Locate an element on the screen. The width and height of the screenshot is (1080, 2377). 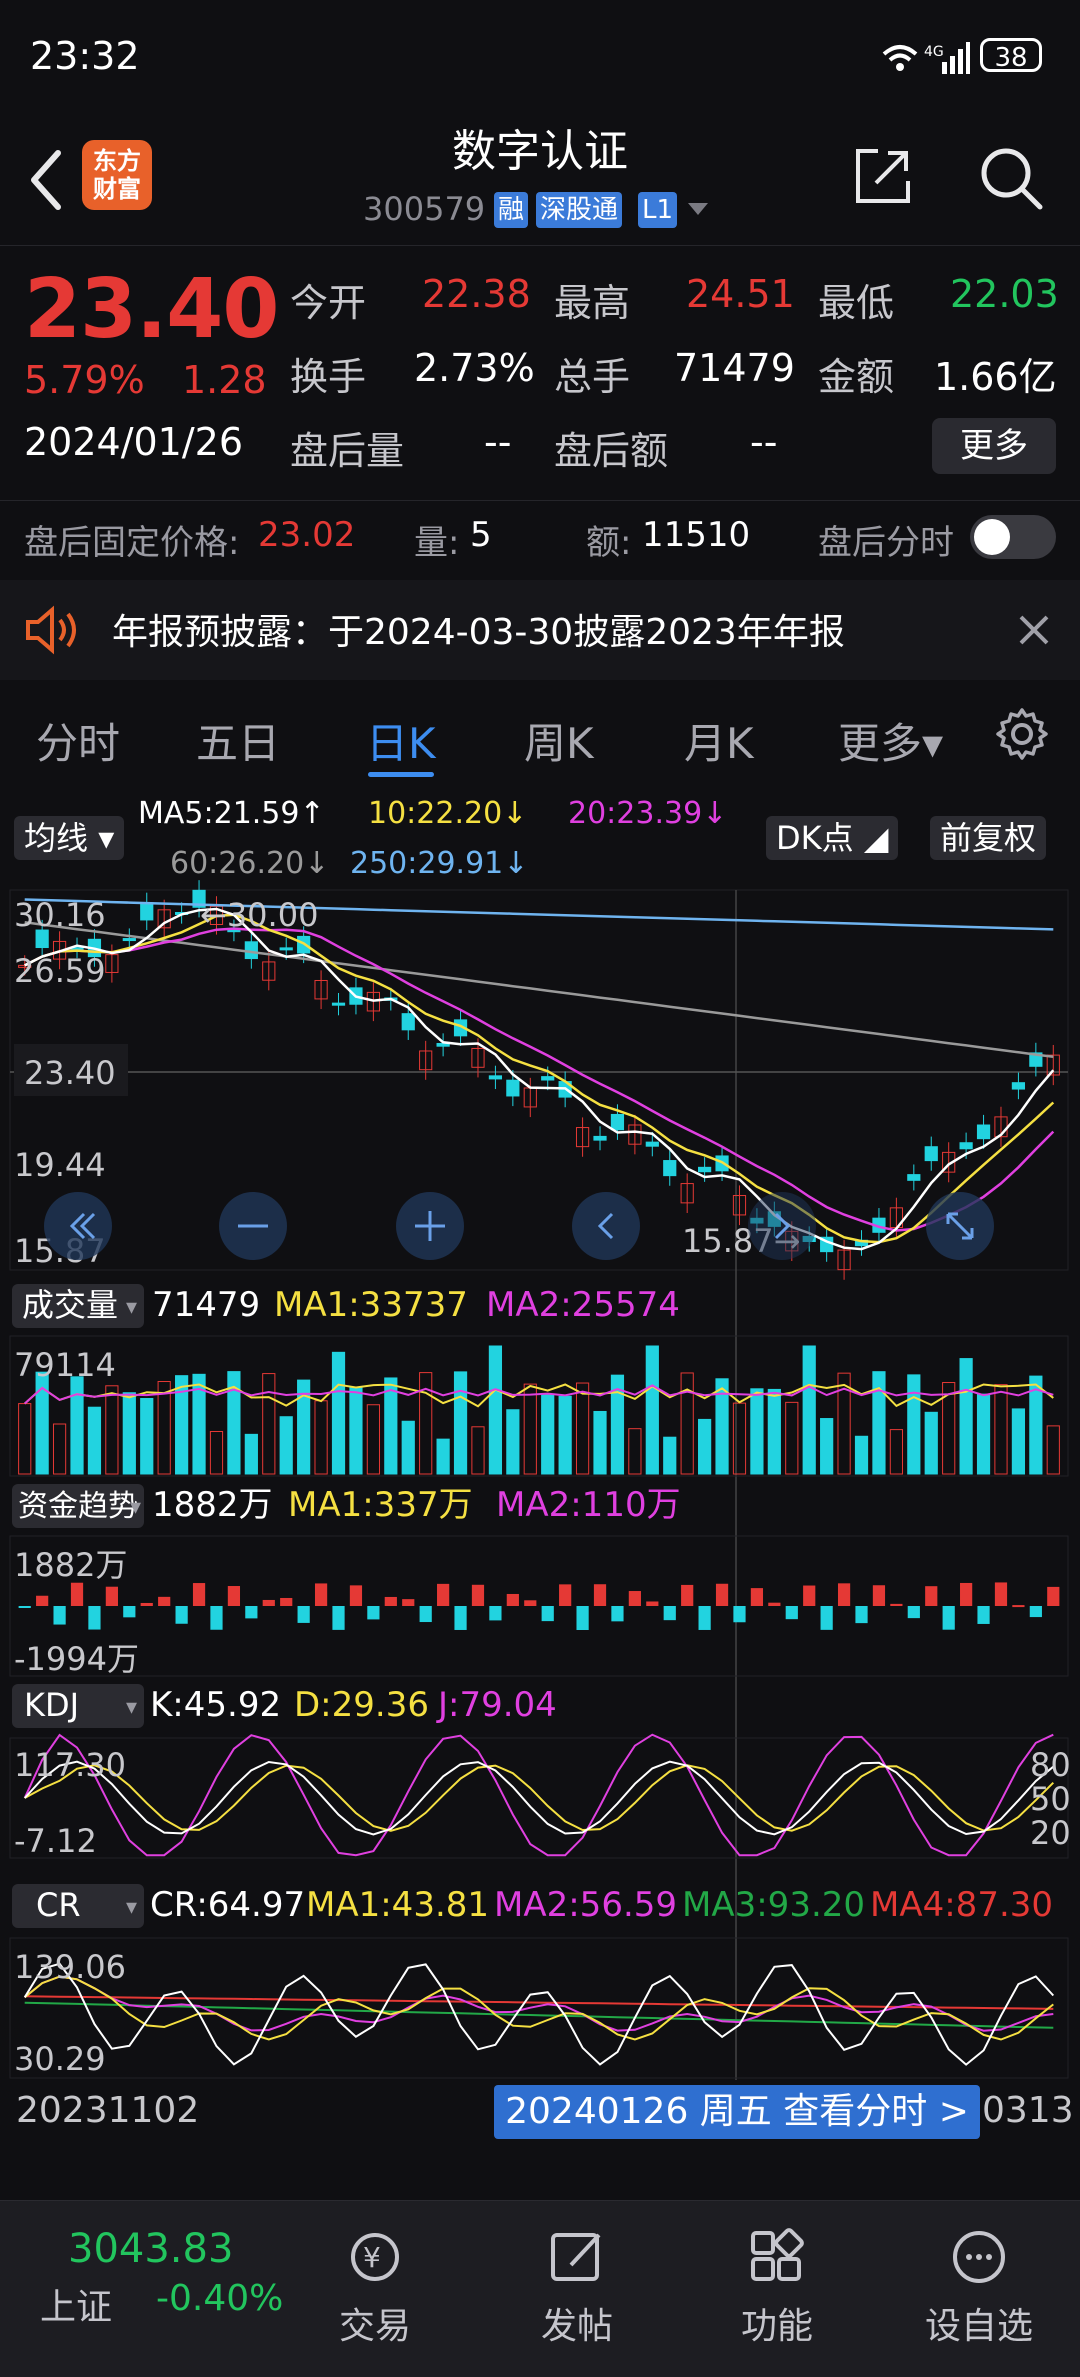
kline-axis-2: 26.59 is located at coordinates (60, 971).